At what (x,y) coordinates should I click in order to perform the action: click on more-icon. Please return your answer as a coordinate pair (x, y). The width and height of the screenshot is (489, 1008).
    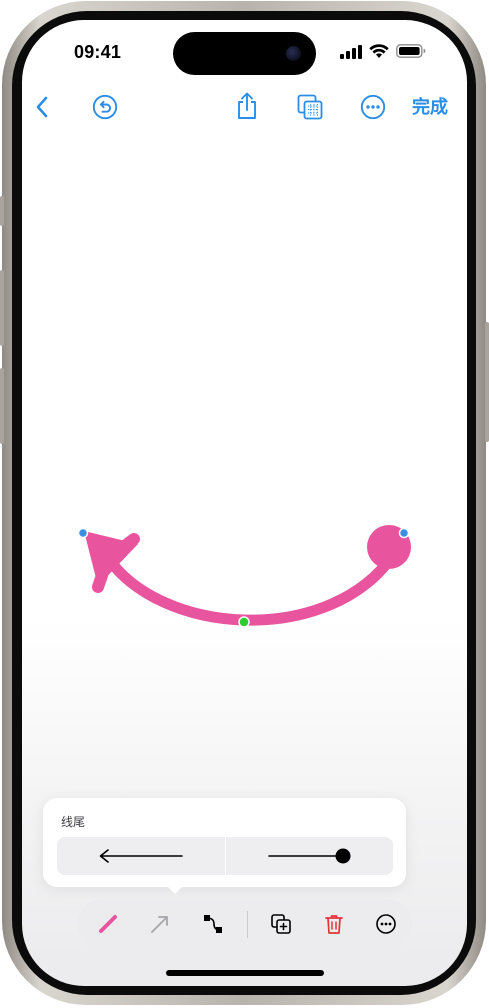
    Looking at the image, I should click on (386, 924).